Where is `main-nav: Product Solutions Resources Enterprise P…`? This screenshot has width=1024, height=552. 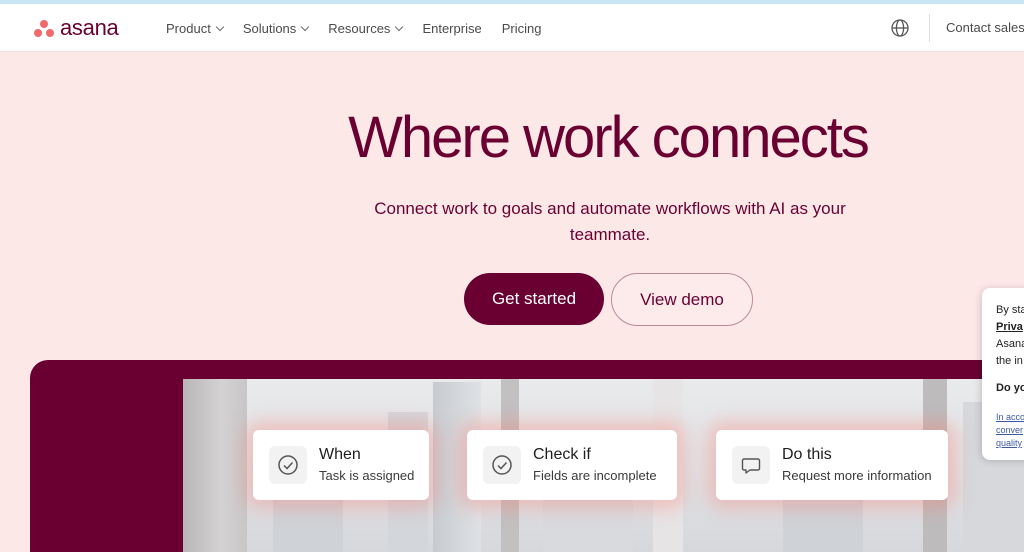
main-nav: Product Solutions Resources Enterprise P… is located at coordinates (353, 28).